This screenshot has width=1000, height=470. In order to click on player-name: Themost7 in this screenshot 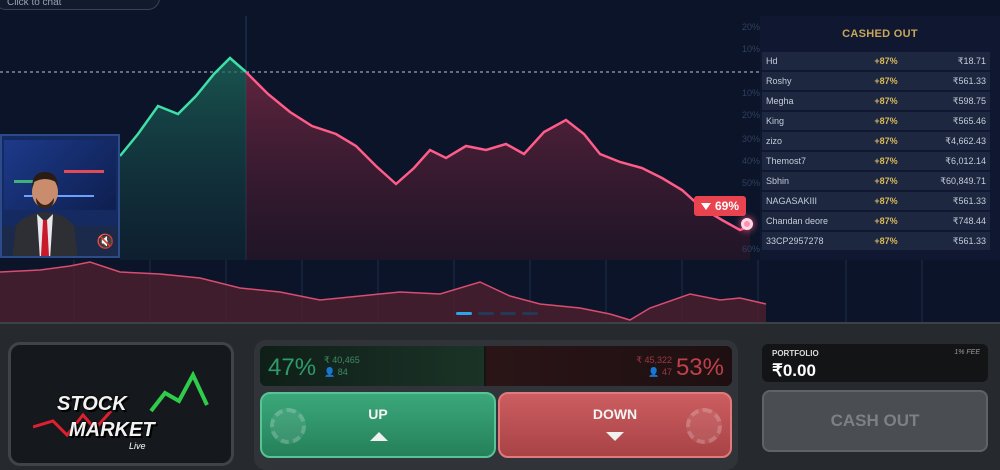, I will do `click(786, 161)`.